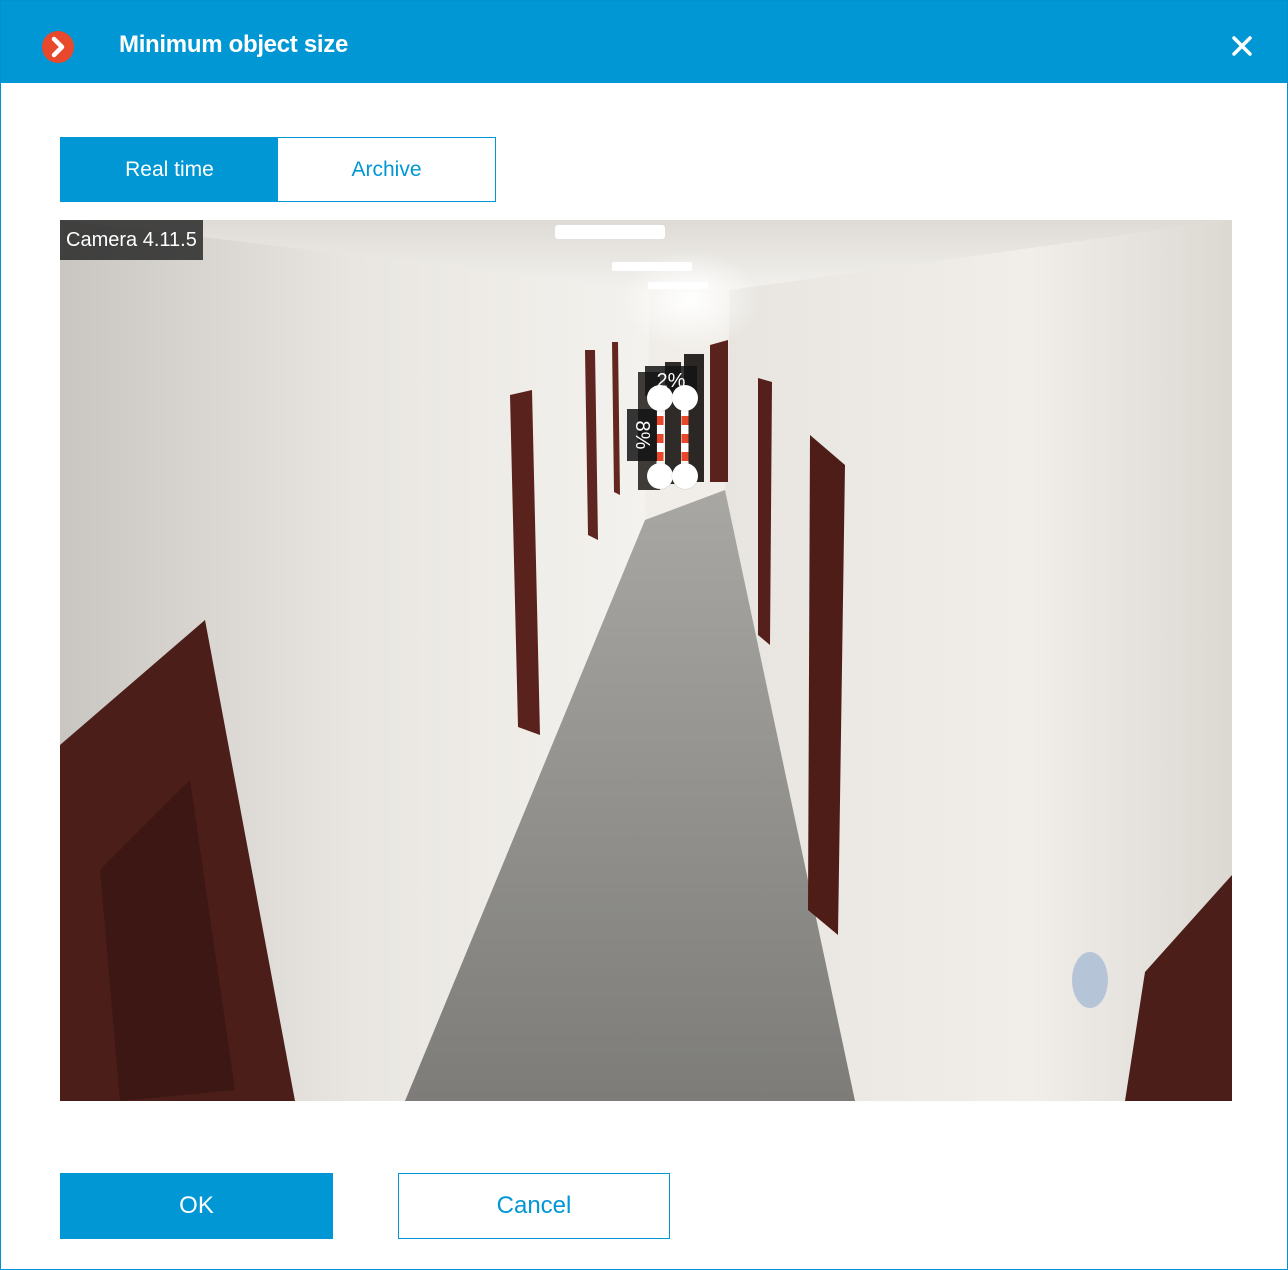 The width and height of the screenshot is (1288, 1270). I want to click on source-tabs: Real time Archive, so click(278, 169).